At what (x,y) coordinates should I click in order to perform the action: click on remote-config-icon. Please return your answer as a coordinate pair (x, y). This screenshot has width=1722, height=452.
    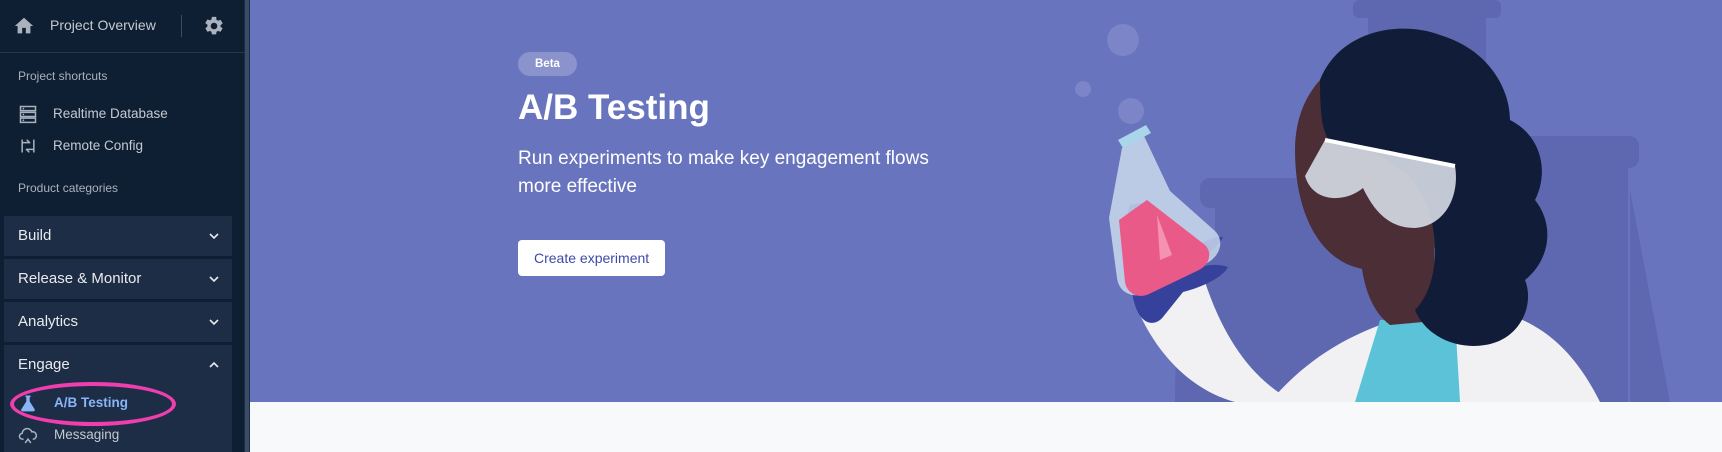
    Looking at the image, I should click on (28, 146).